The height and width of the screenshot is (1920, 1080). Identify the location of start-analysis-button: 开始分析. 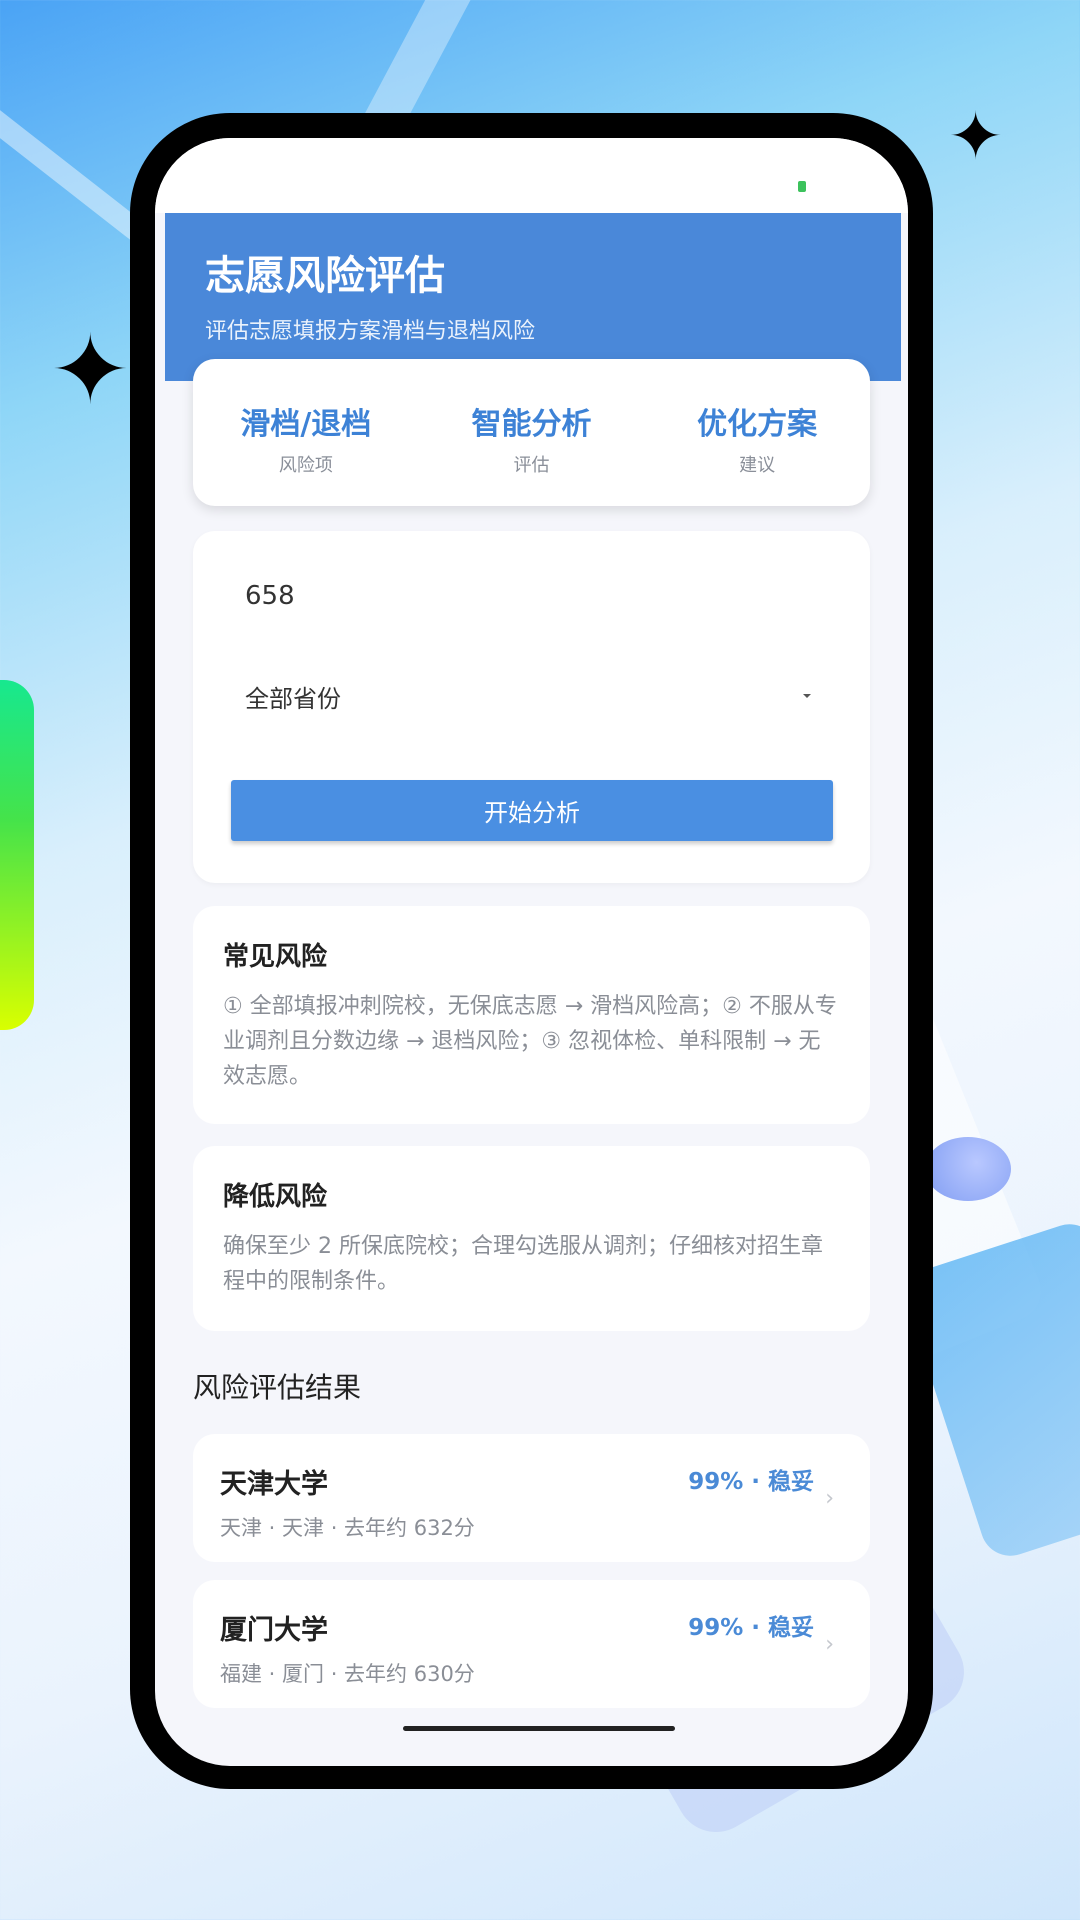
(532, 810).